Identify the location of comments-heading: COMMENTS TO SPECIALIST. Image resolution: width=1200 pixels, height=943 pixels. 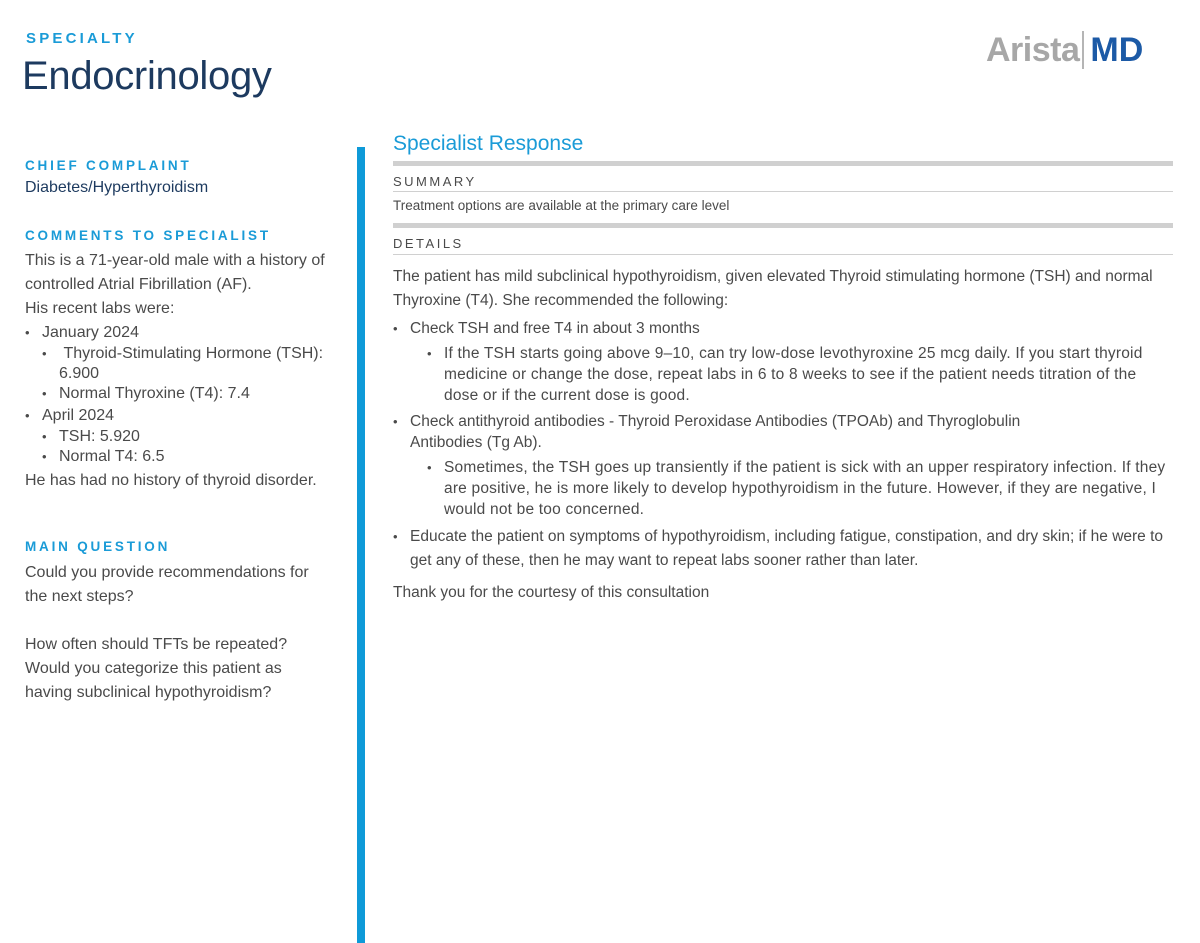
(148, 235).